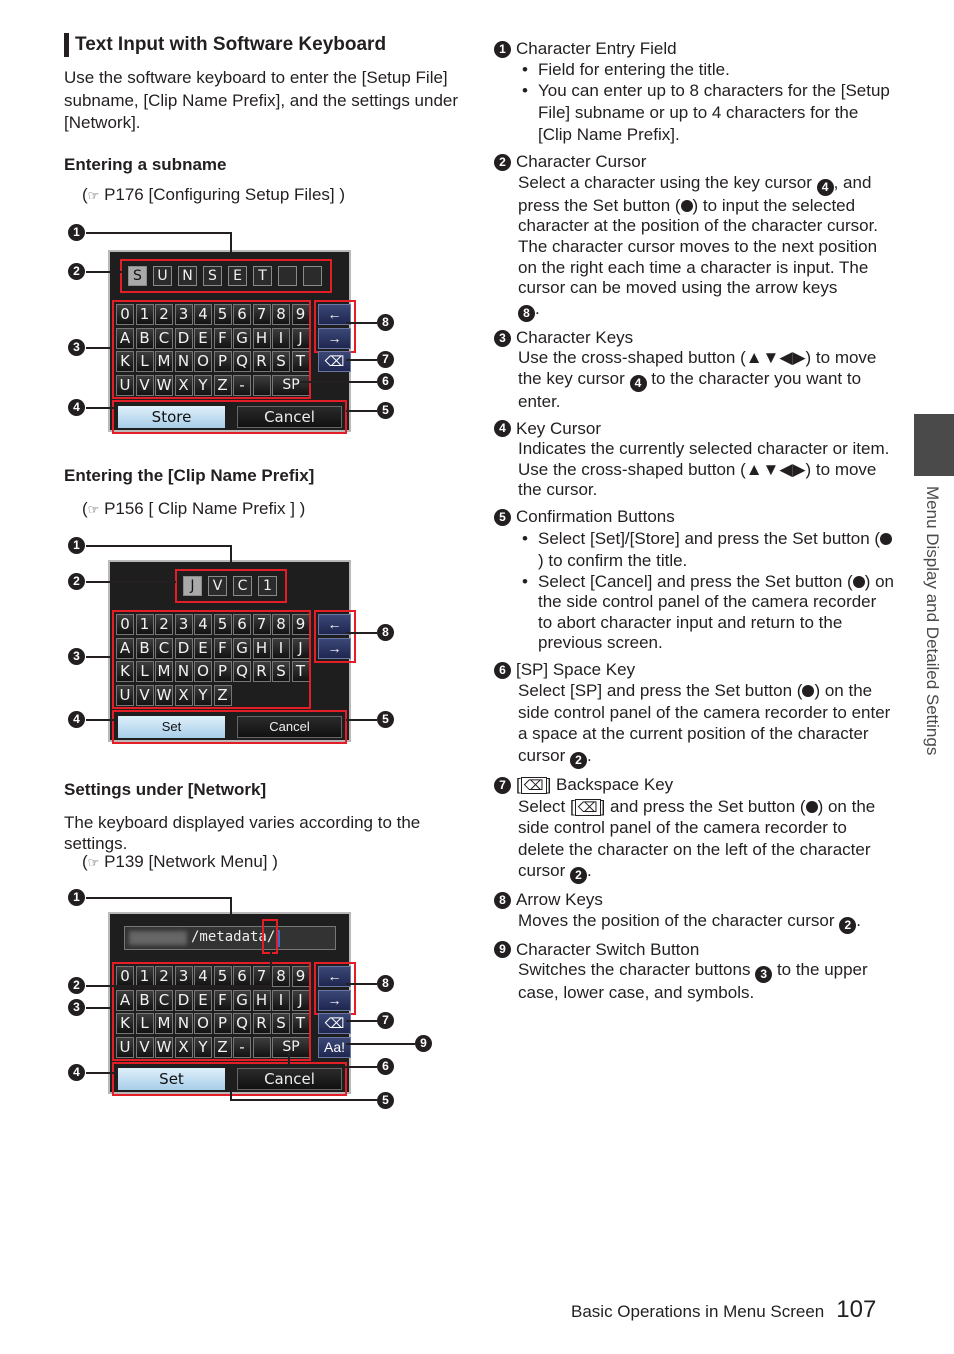 The width and height of the screenshot is (954, 1354). Describe the element at coordinates (145, 164) in the screenshot. I see `subsection-heading-subname: Entering a subname` at that location.